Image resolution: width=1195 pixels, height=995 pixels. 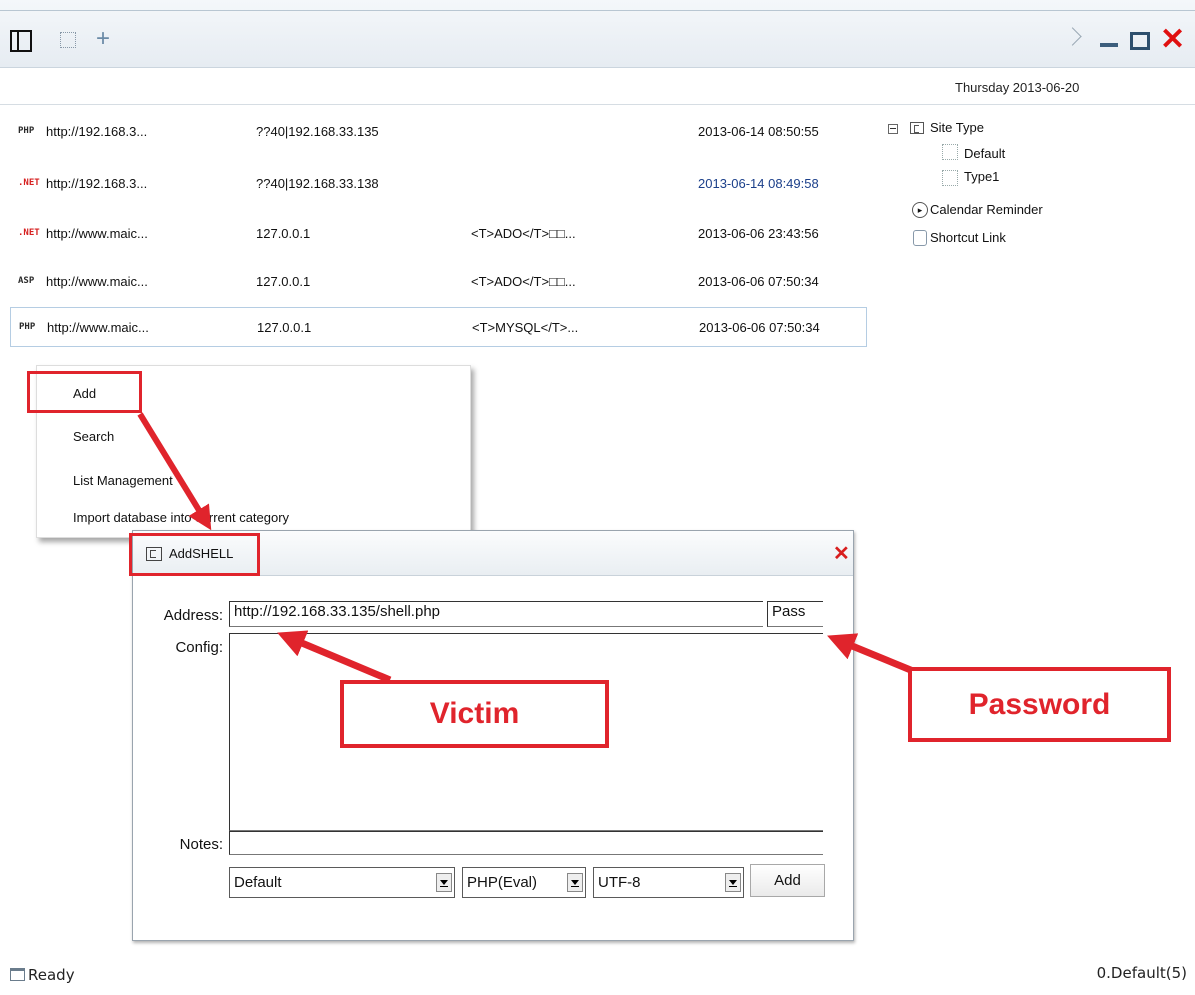 I want to click on status-category-count: 0.Default(5), so click(x=1141, y=973).